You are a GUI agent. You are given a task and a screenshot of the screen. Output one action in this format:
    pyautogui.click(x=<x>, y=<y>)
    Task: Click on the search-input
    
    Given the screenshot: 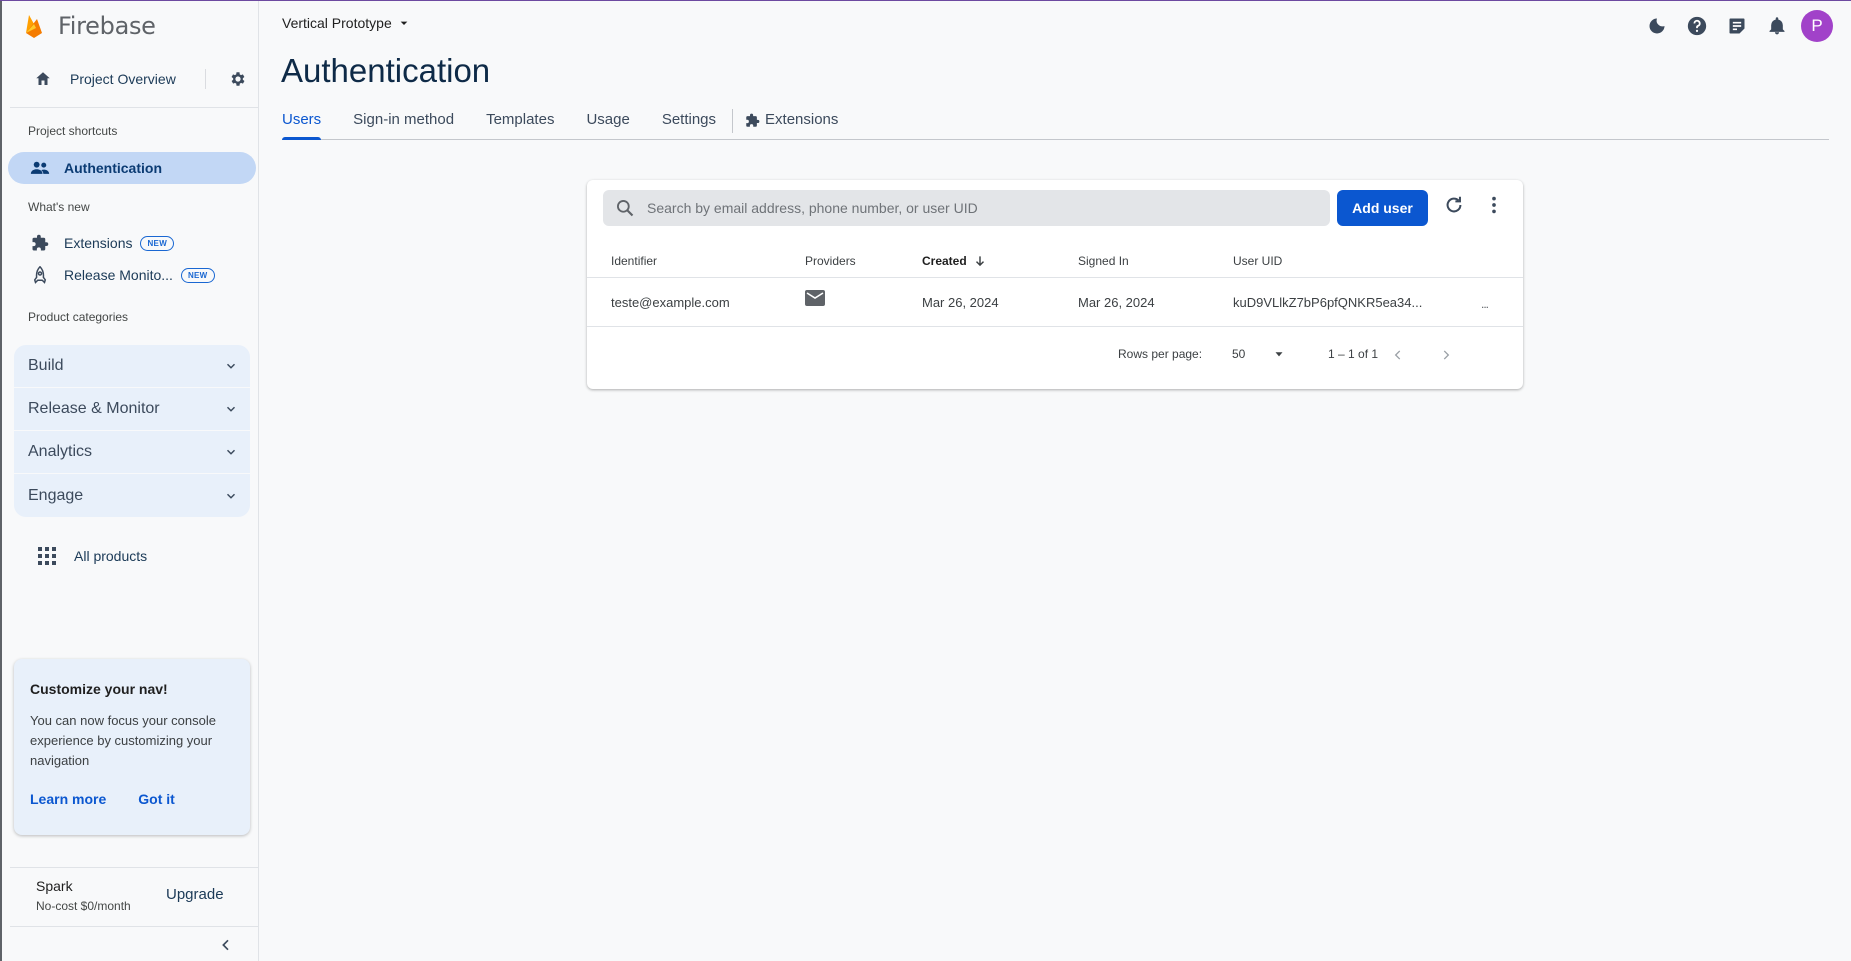 What is the action you would take?
    pyautogui.click(x=977, y=208)
    